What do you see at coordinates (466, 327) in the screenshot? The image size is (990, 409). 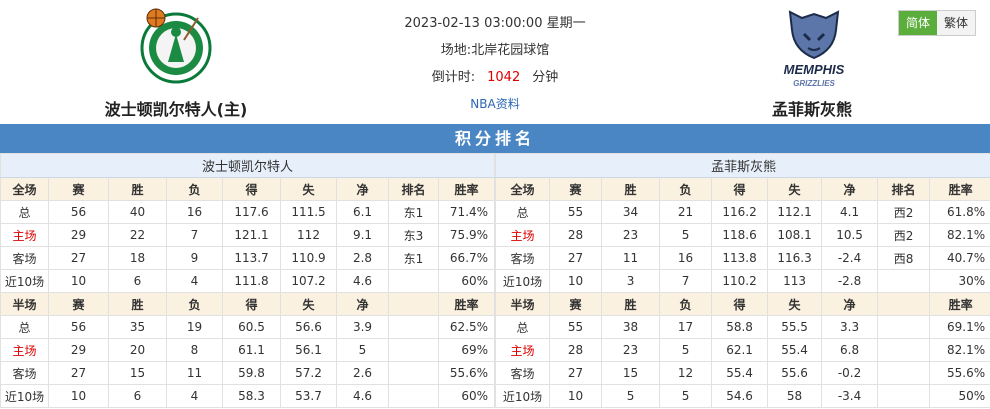 I see `table-cell: 62.5%` at bounding box center [466, 327].